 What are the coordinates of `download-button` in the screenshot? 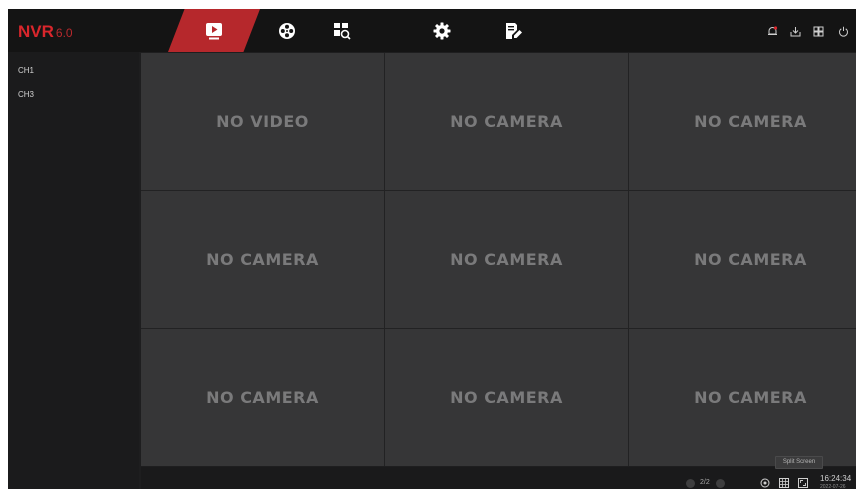 It's located at (795, 31).